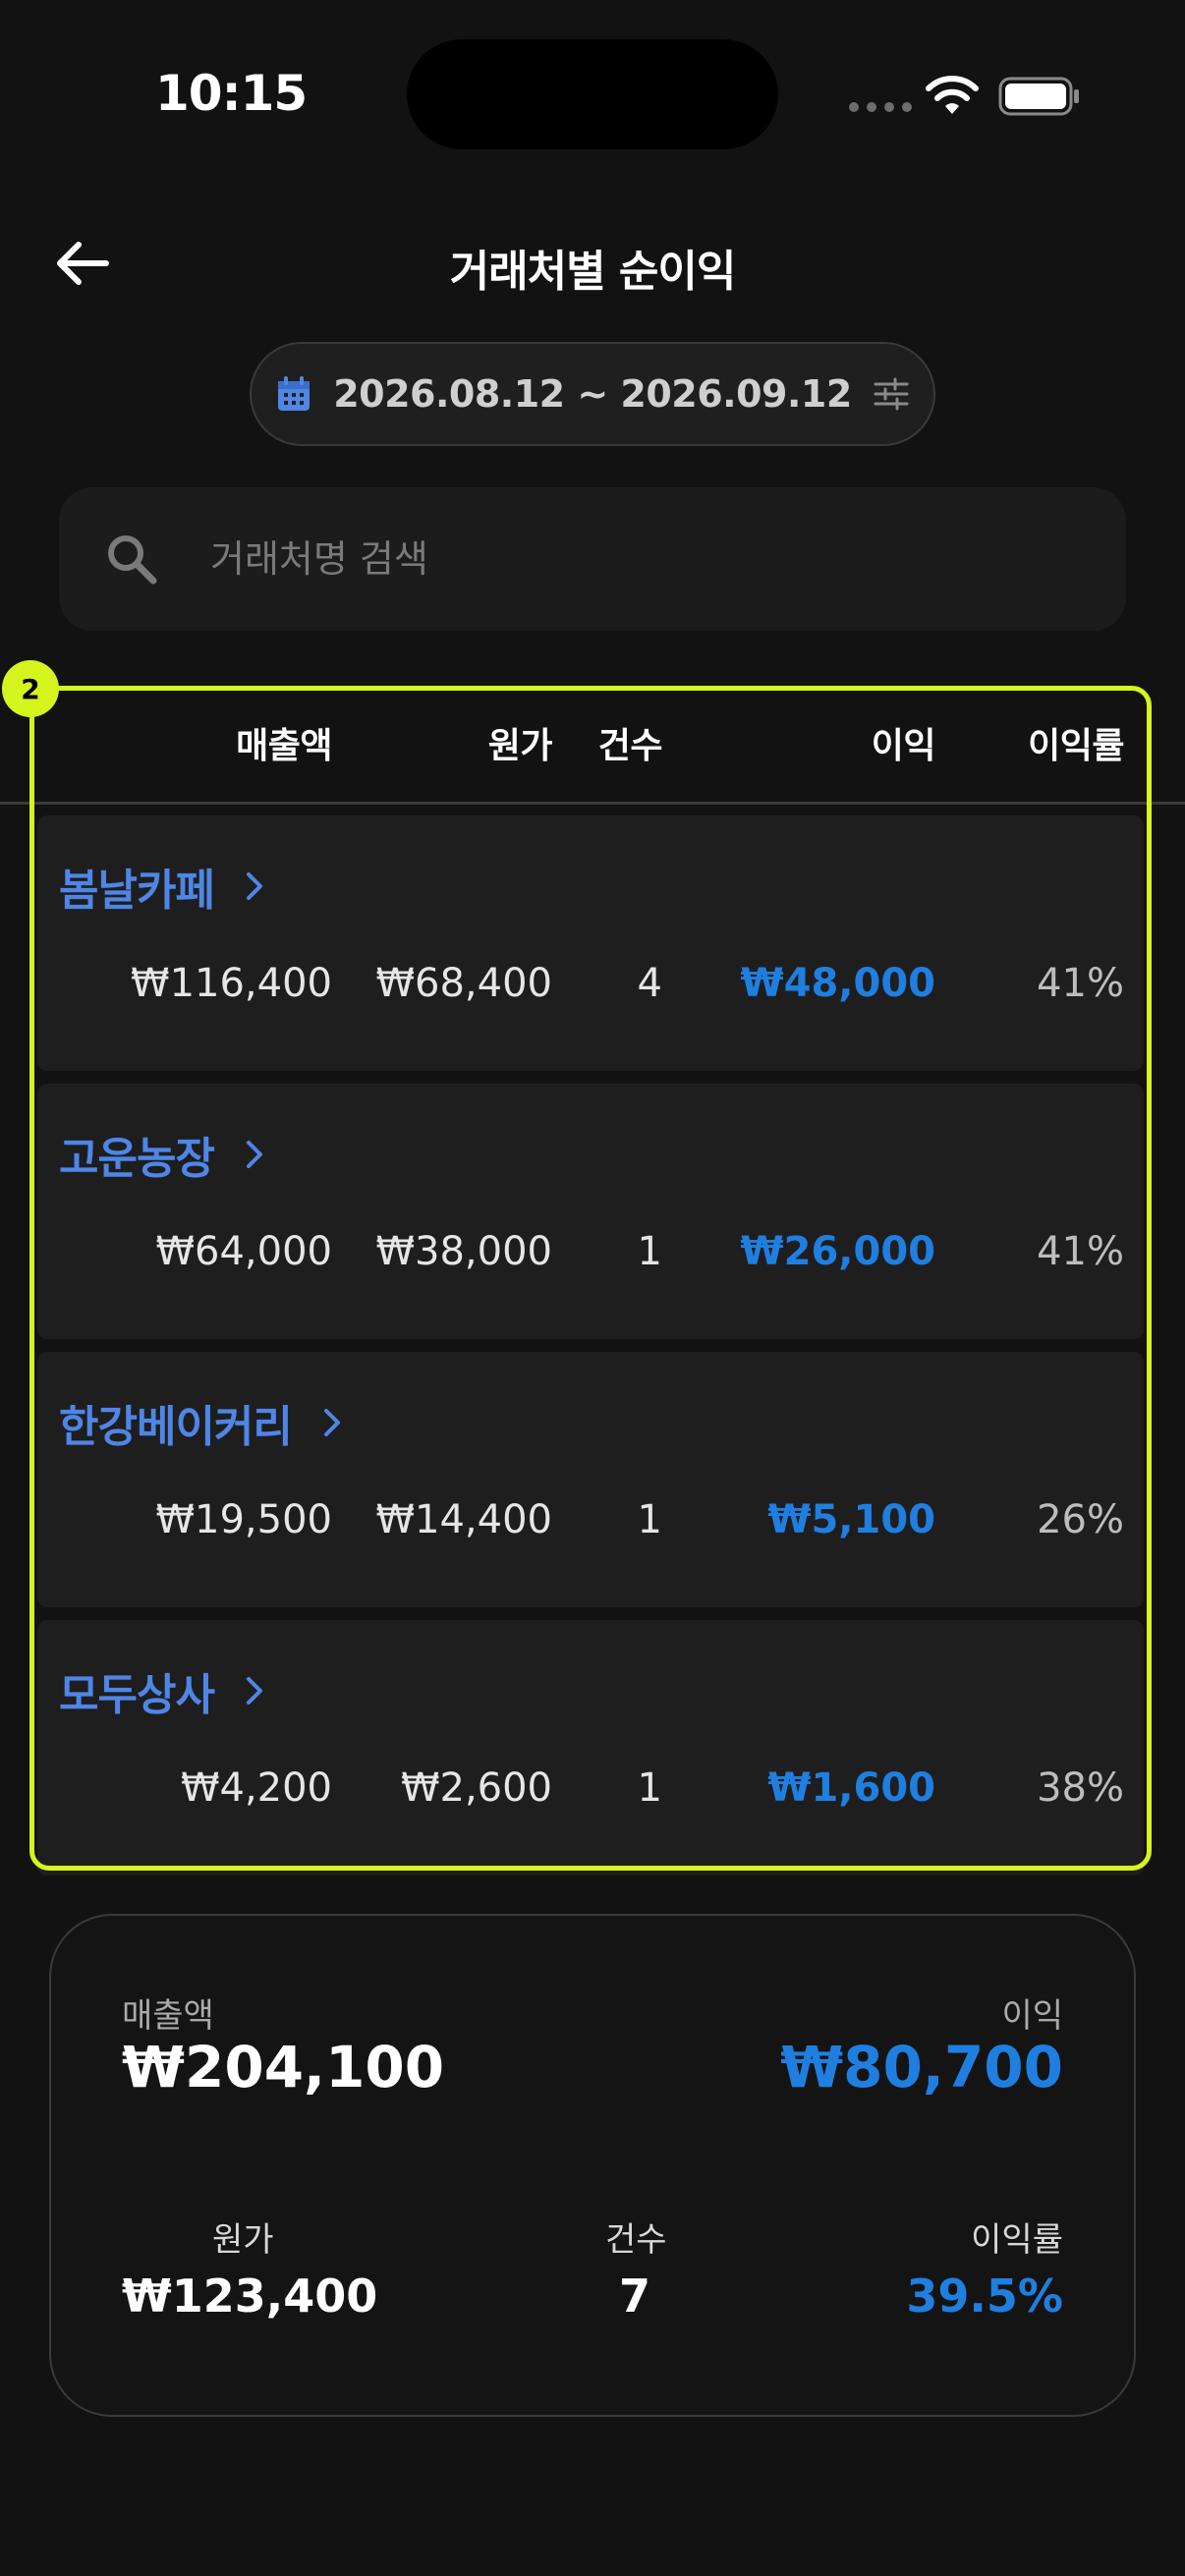 This screenshot has width=1185, height=2576. Describe the element at coordinates (636, 2240) in the screenshot. I see `summary-count-label: 건수` at that location.